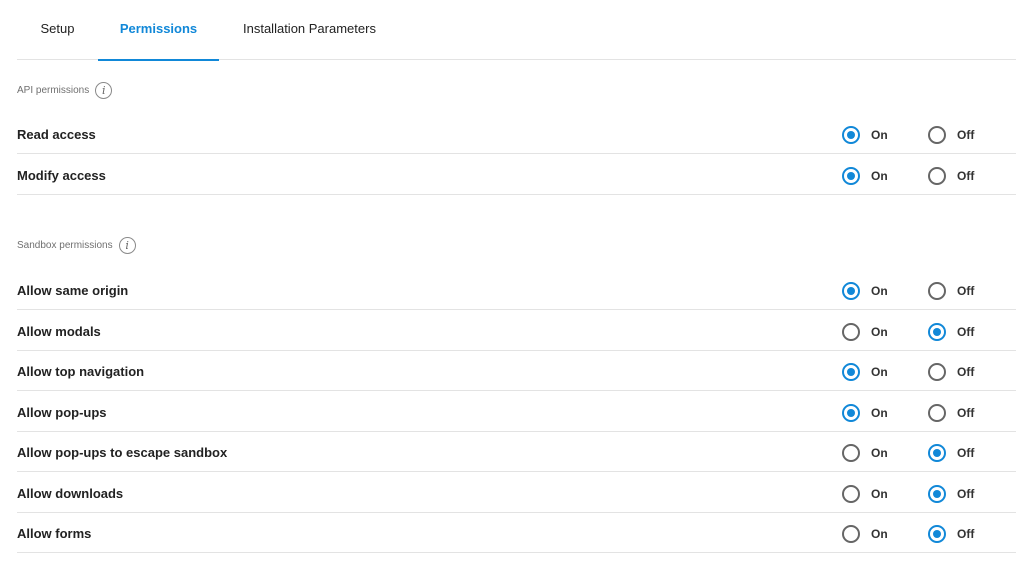  What do you see at coordinates (57, 30) in the screenshot?
I see `tab-setup: Setup` at bounding box center [57, 30].